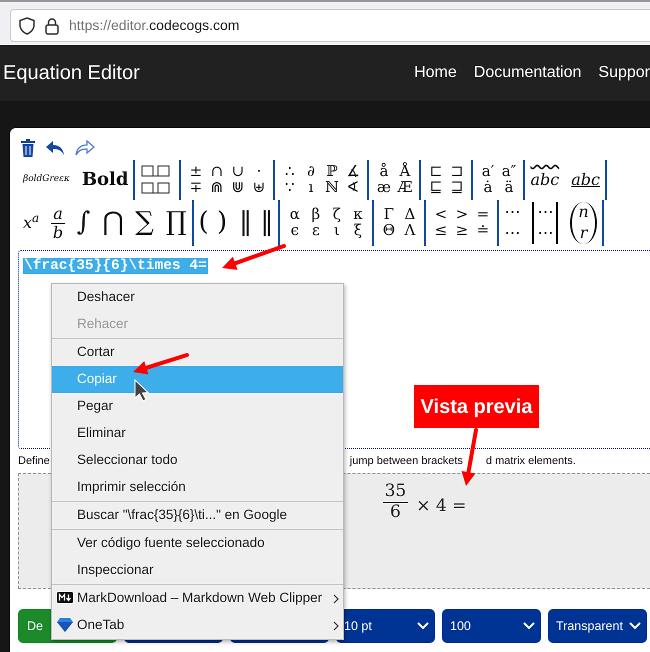 The width and height of the screenshot is (650, 652). What do you see at coordinates (528, 73) in the screenshot?
I see `nav-link: Documentation` at bounding box center [528, 73].